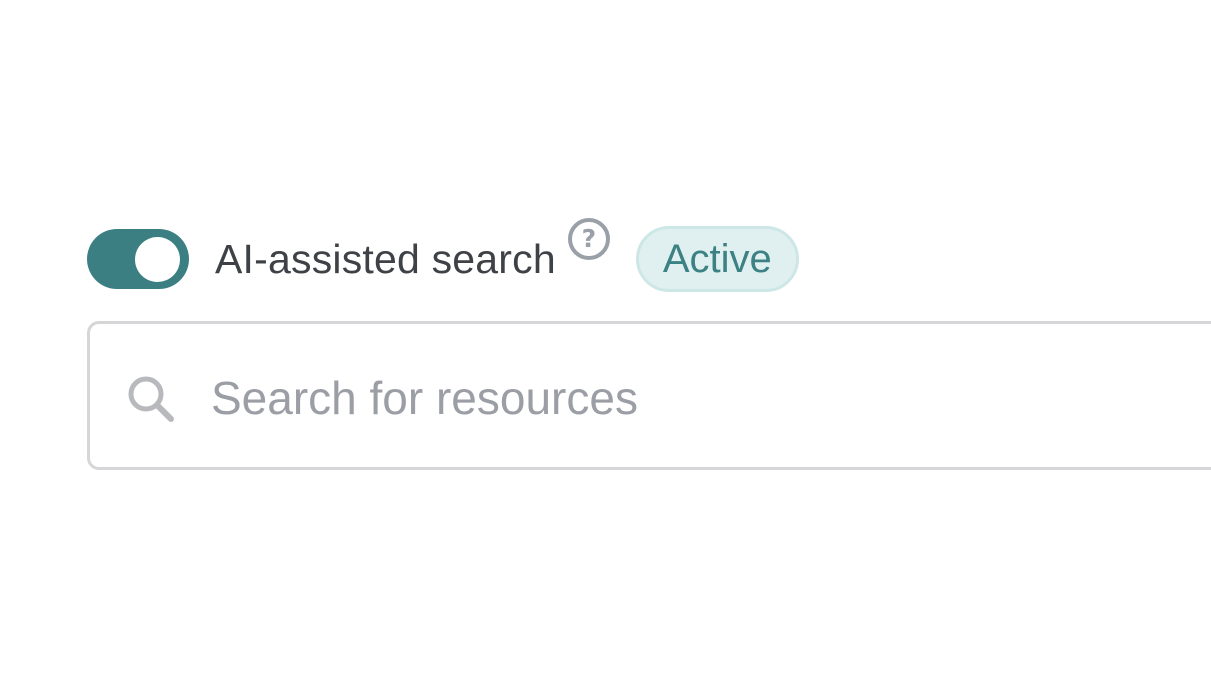  I want to click on search-icon, so click(151, 399).